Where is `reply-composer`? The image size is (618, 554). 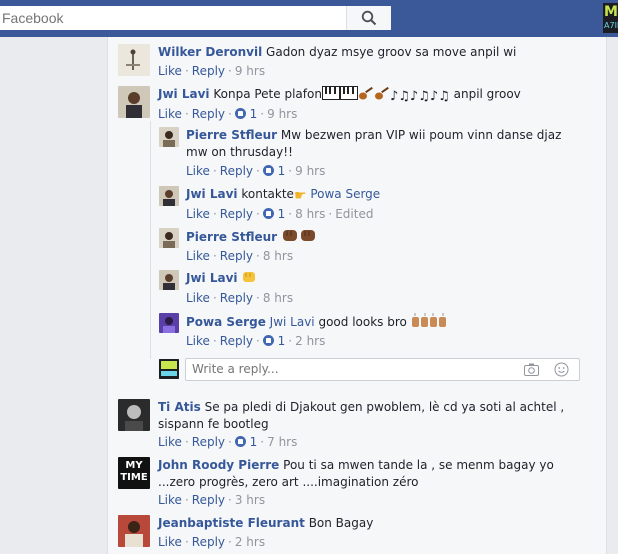
reply-composer is located at coordinates (382, 369).